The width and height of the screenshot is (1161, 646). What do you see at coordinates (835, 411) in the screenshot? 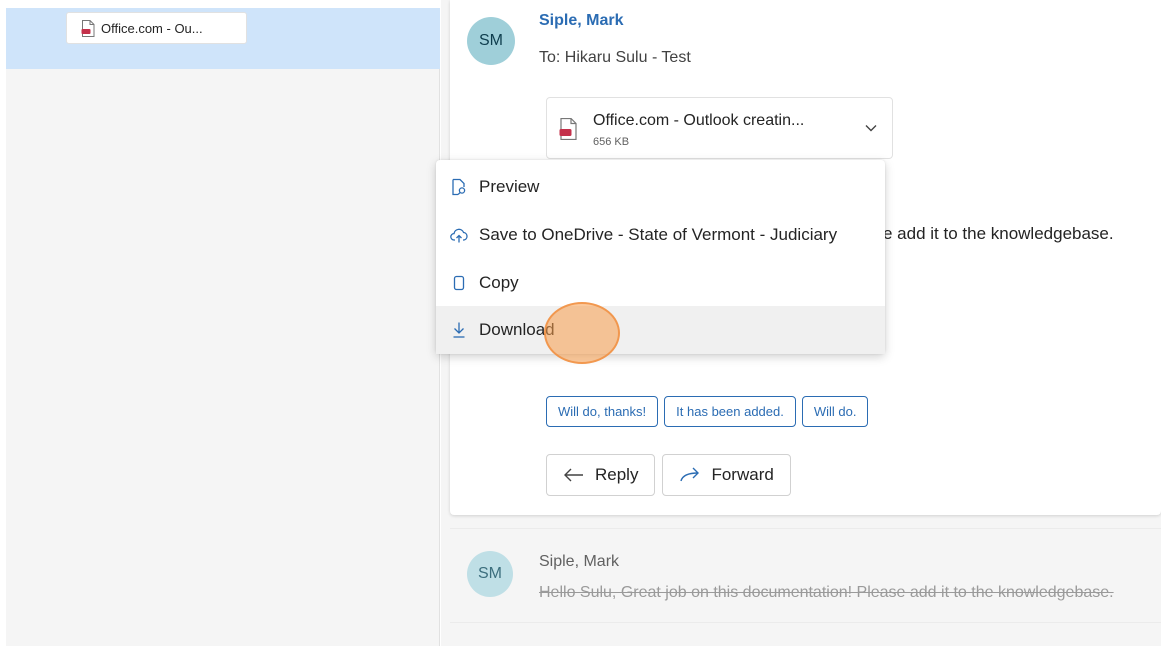
I see `suggested-reply-button: Will do.` at bounding box center [835, 411].